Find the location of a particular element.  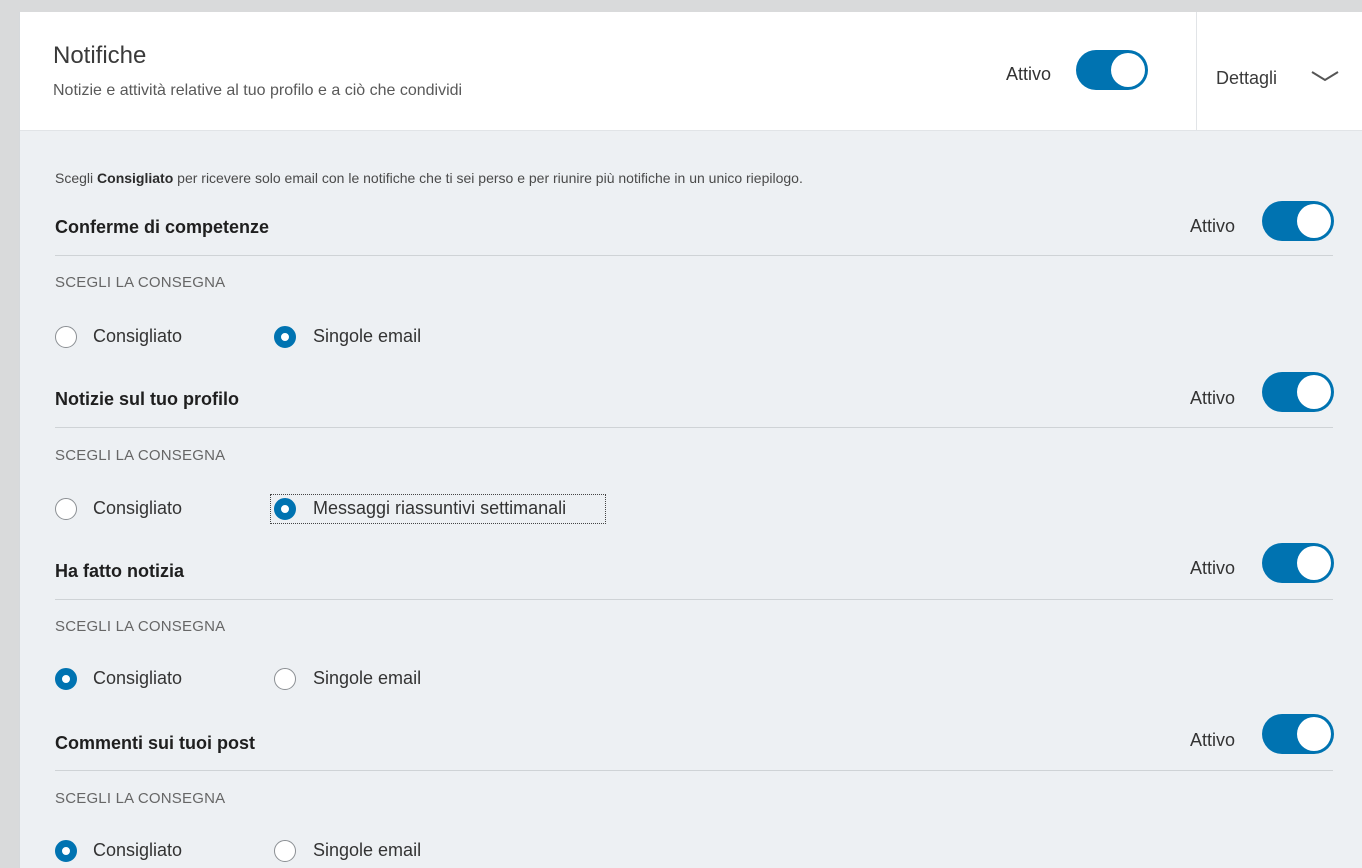

radio-weekly-digest is located at coordinates (285, 509).